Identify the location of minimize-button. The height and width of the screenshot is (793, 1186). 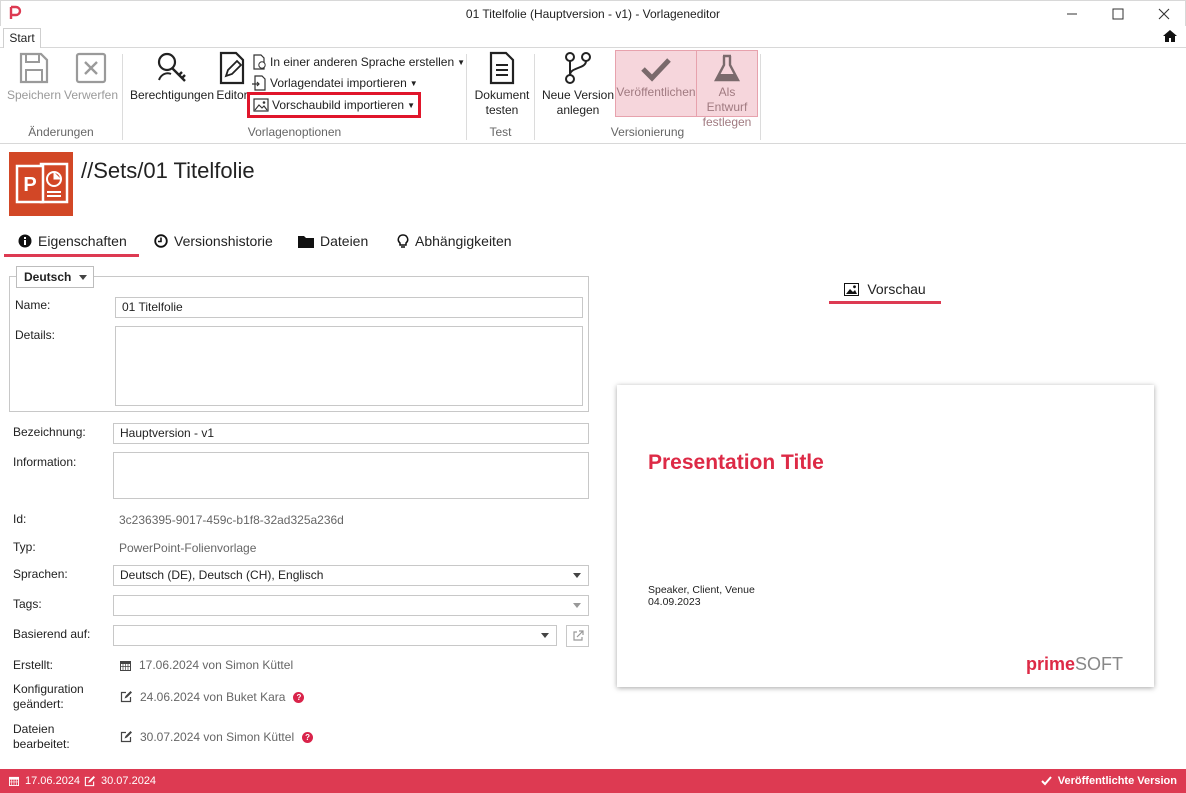
(1072, 14).